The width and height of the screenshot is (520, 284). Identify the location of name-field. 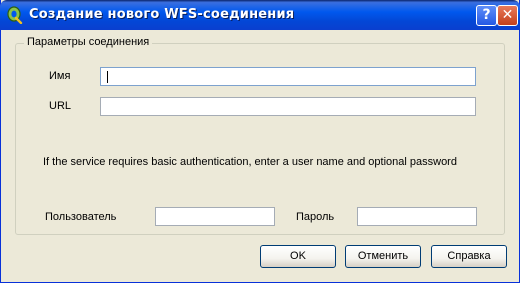
(288, 76).